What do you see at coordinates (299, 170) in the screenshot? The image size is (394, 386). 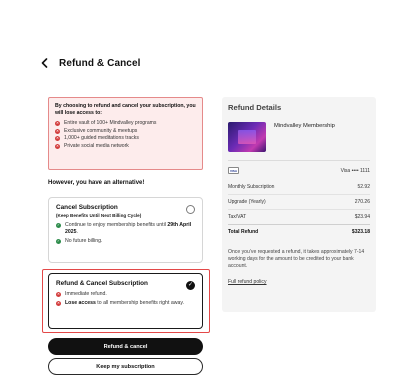 I see `payment-method-row: VISA Visa •••• 1111` at bounding box center [299, 170].